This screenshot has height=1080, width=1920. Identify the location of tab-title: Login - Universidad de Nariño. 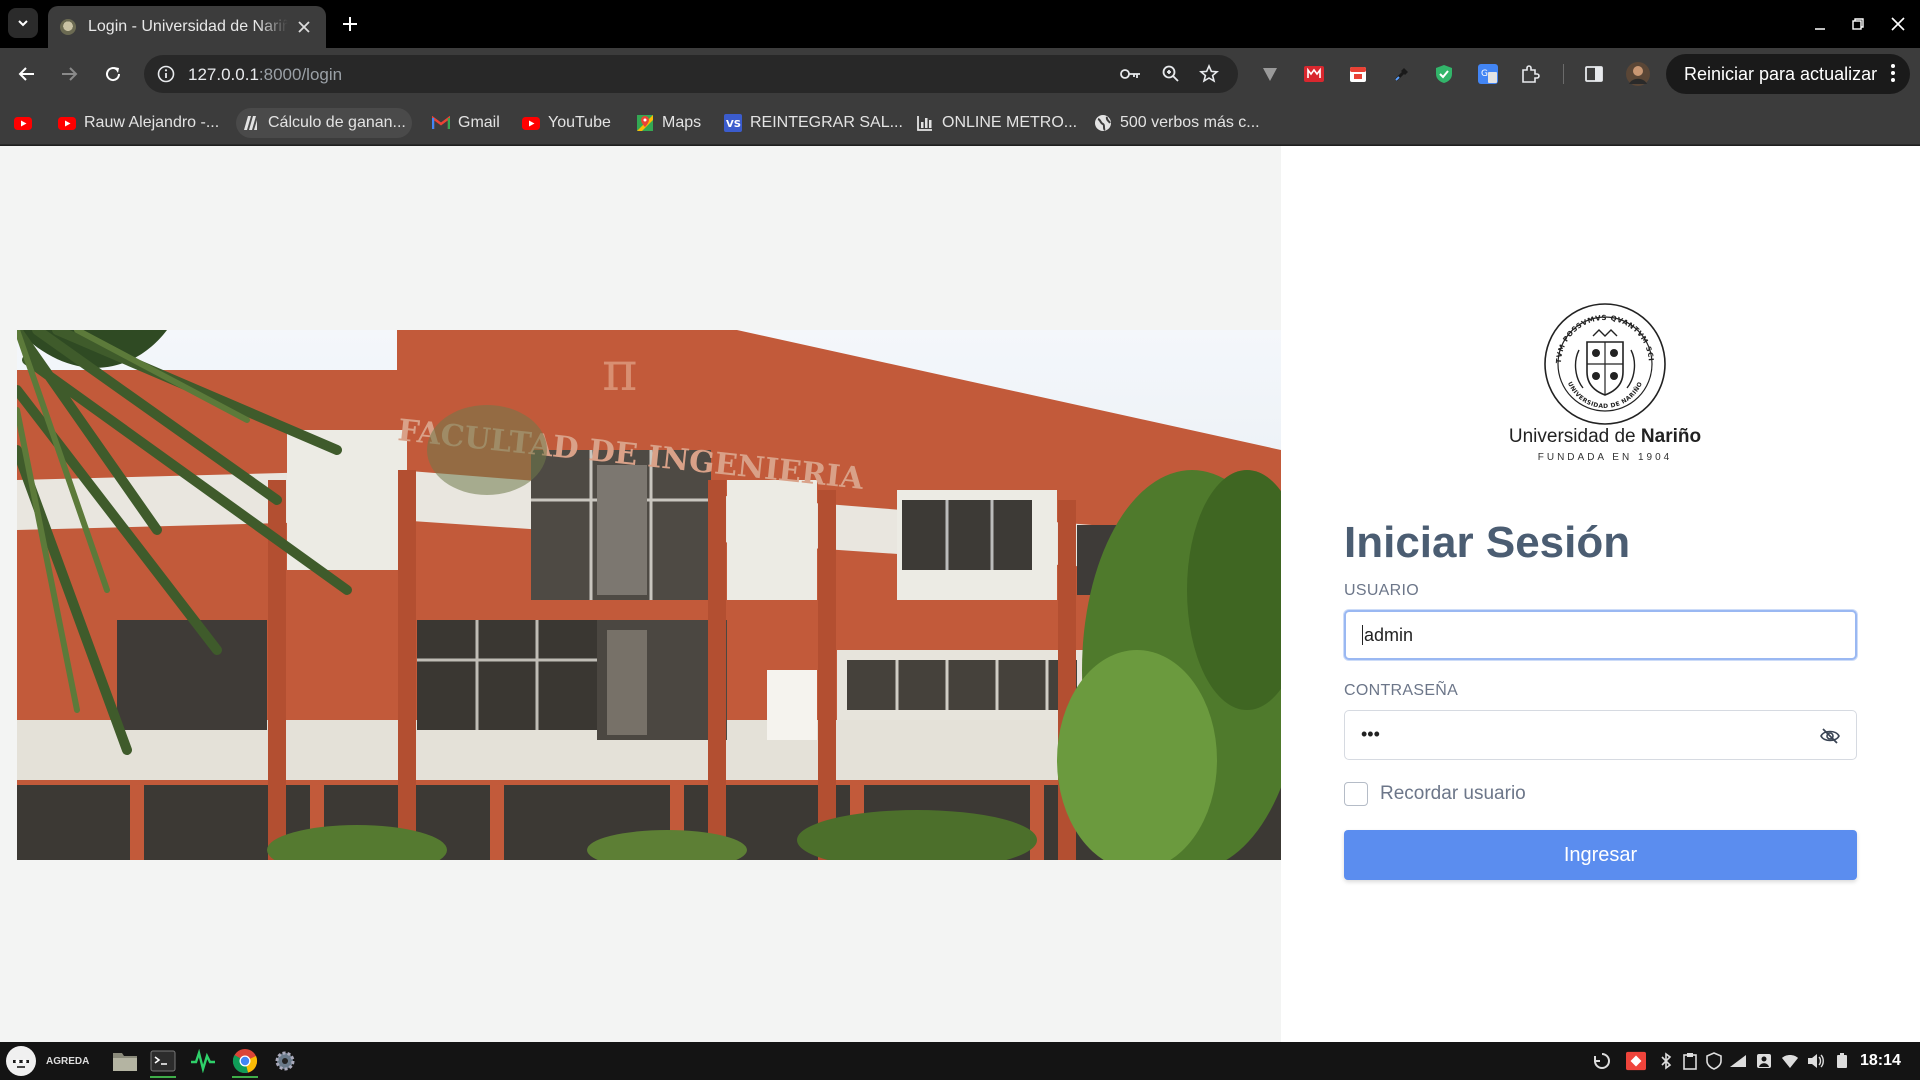
(188, 26).